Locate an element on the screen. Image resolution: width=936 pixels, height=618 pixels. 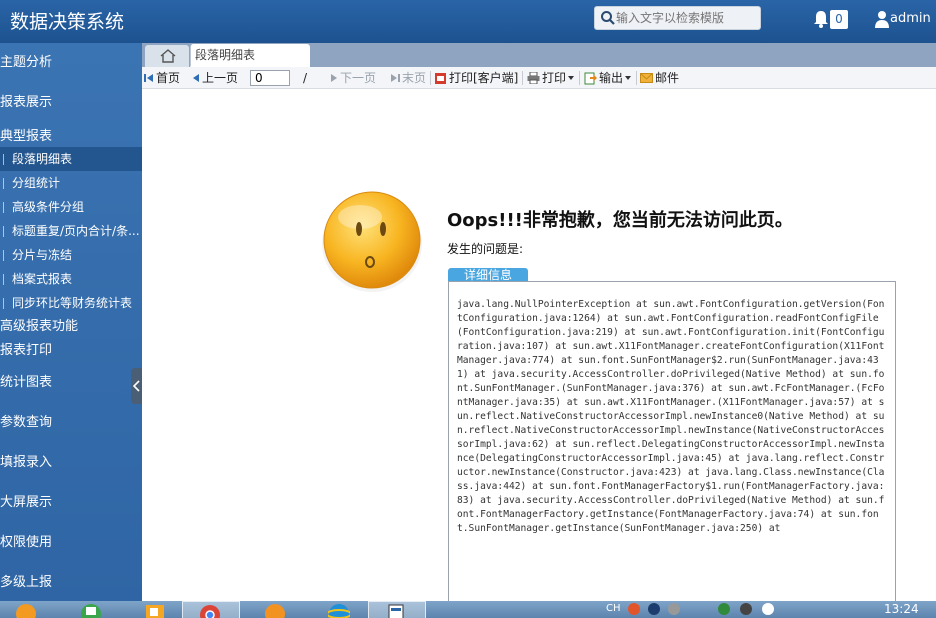
print-client-button: 打印[客户端] is located at coordinates (476, 78).